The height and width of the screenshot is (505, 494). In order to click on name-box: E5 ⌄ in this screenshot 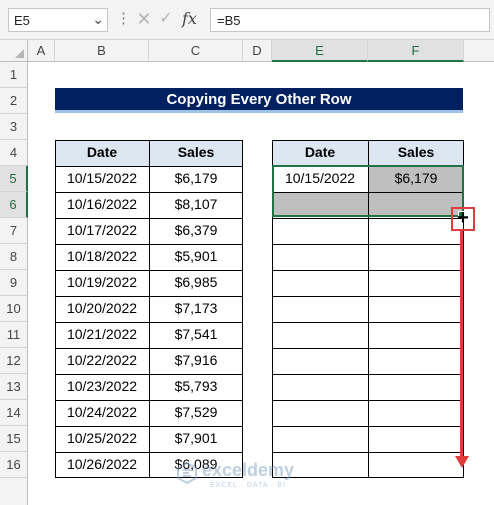, I will do `click(58, 20)`.